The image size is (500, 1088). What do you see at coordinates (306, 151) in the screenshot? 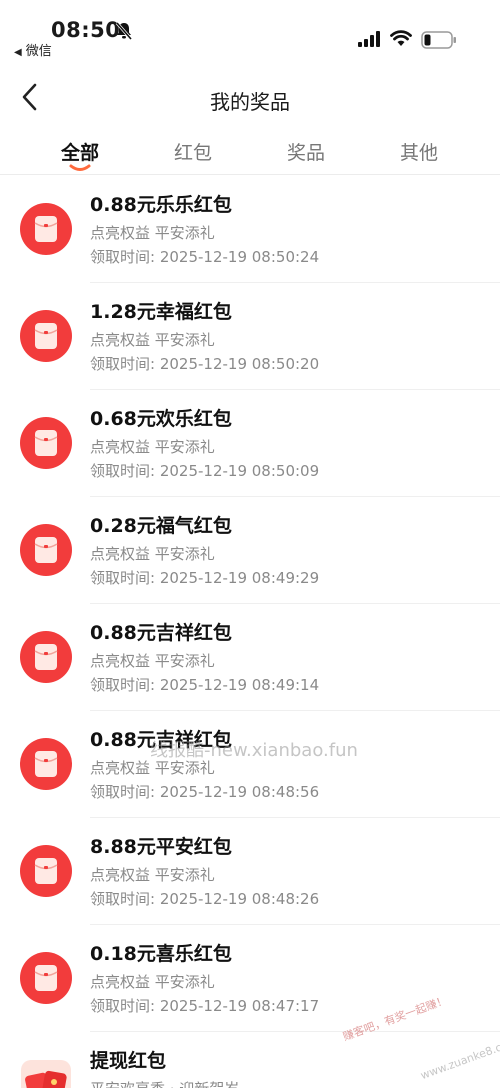
I see `tab-prizes: 奖品` at bounding box center [306, 151].